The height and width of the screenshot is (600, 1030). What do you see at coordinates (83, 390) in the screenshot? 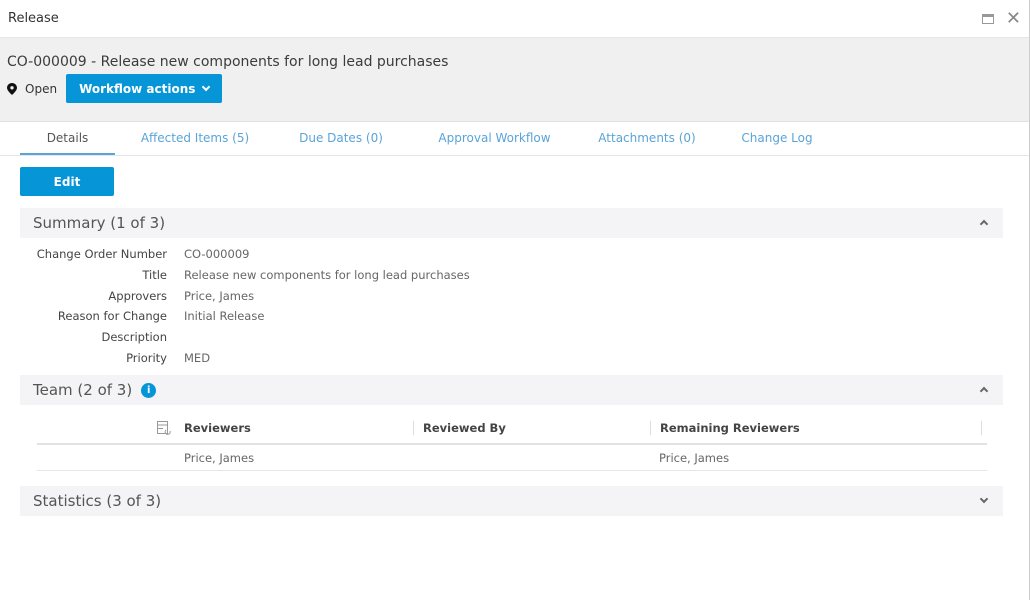
I see `team-title: Team (2 of 3)` at bounding box center [83, 390].